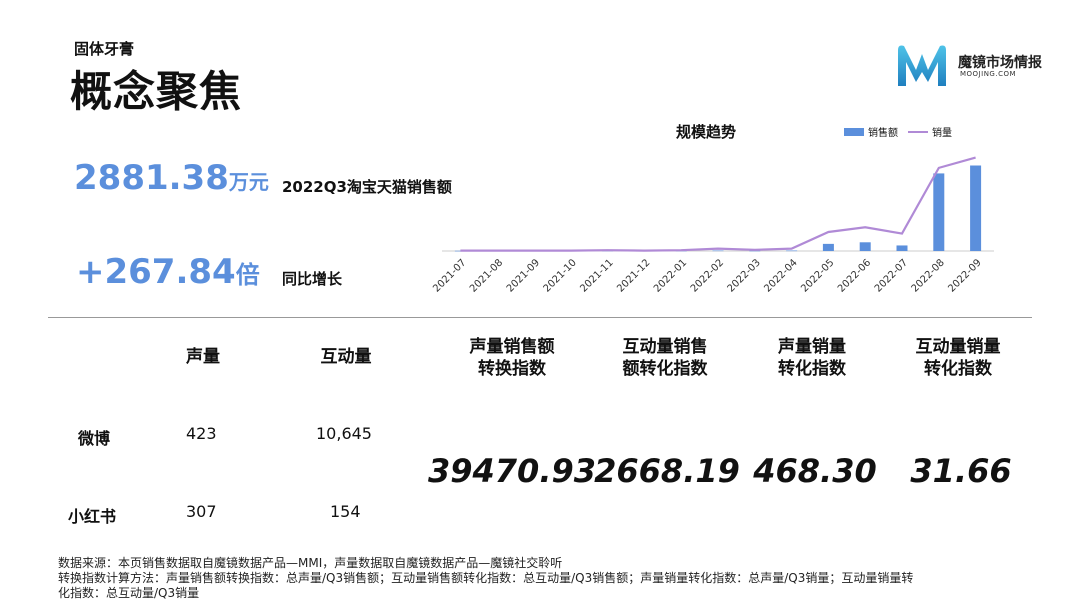  I want to click on x-tick-label: 2022-03, so click(744, 275).